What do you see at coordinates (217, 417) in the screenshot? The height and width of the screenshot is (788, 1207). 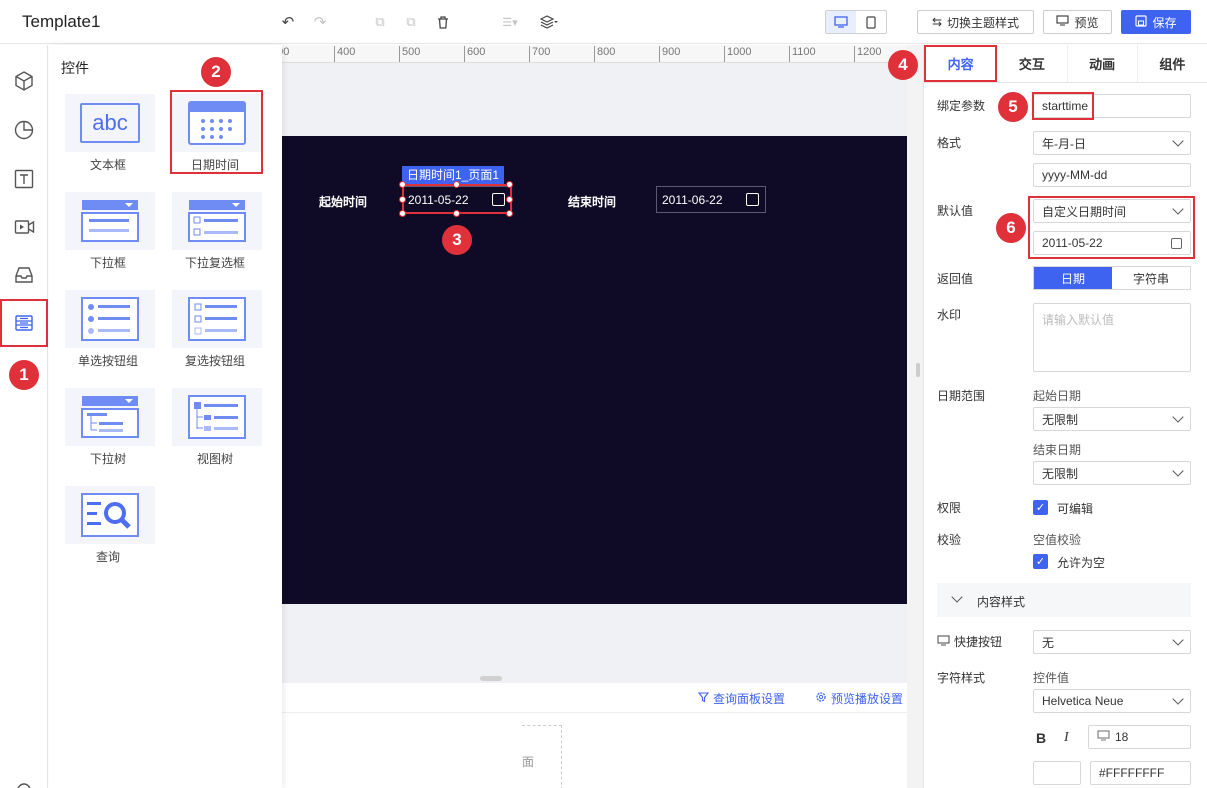 I see `view-tree-thumb-icon` at bounding box center [217, 417].